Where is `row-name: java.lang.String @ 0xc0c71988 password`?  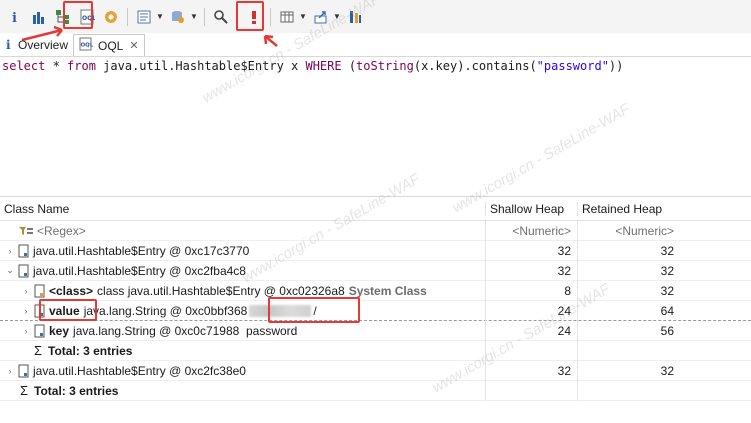
row-name: java.lang.String @ 0xc0c71988 password is located at coordinates (185, 330).